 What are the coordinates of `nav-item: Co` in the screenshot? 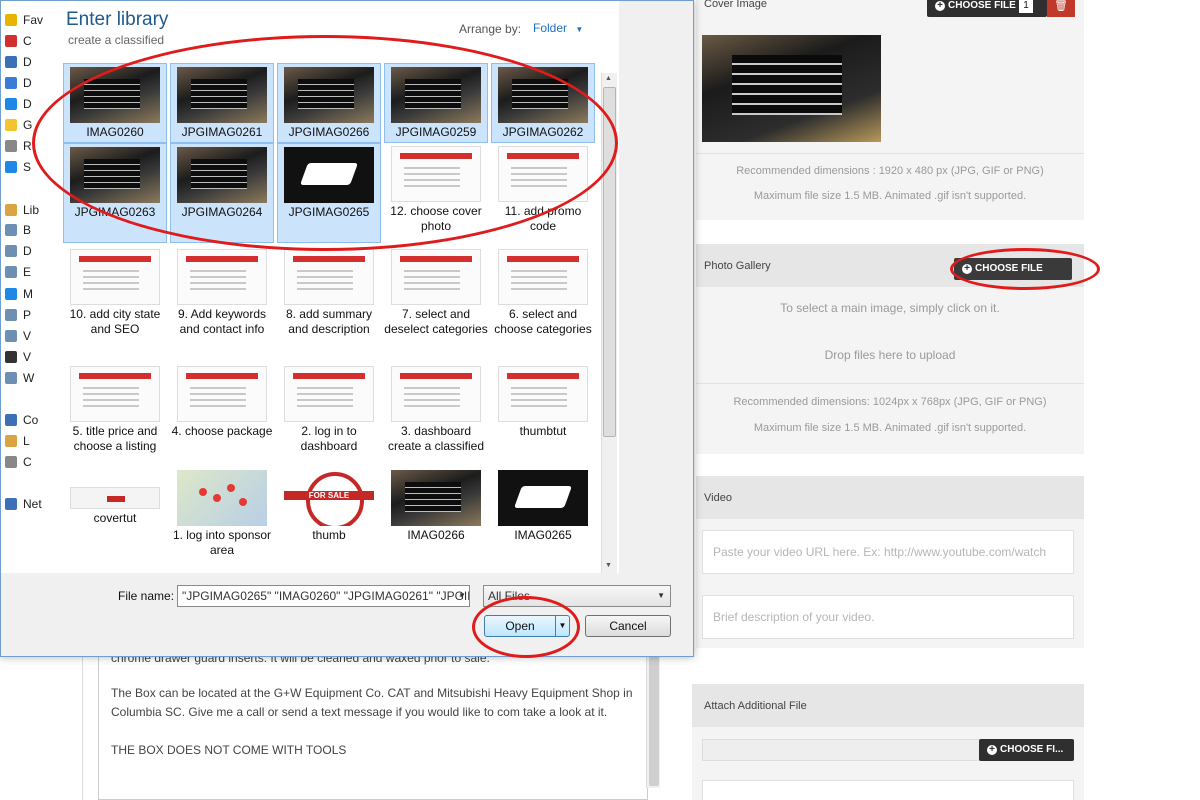 It's located at (21, 422).